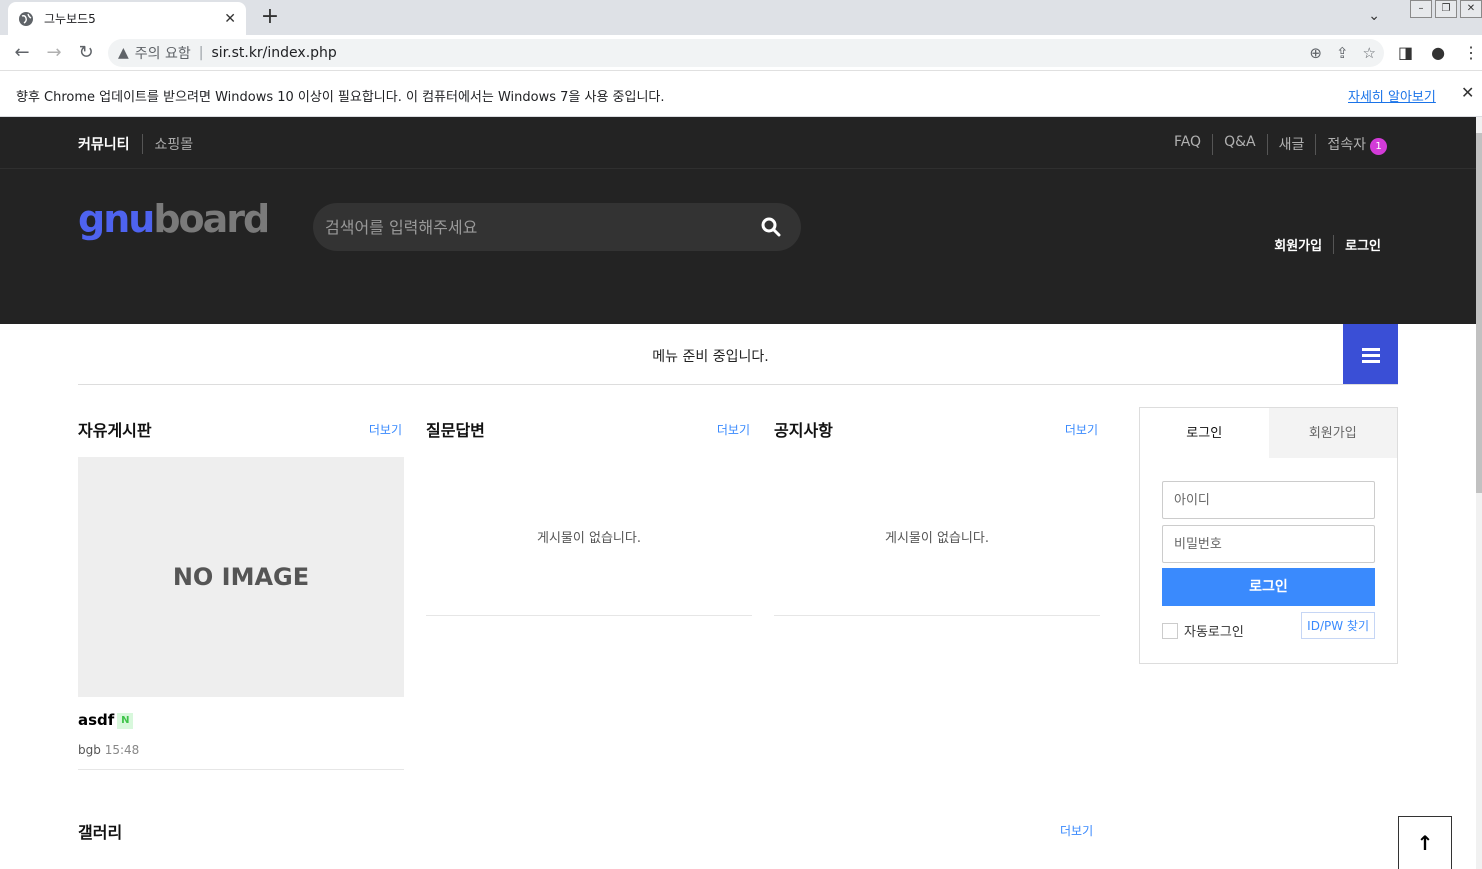  Describe the element at coordinates (110, 144) in the screenshot. I see `nav-community-link: 커뮤니티` at that location.